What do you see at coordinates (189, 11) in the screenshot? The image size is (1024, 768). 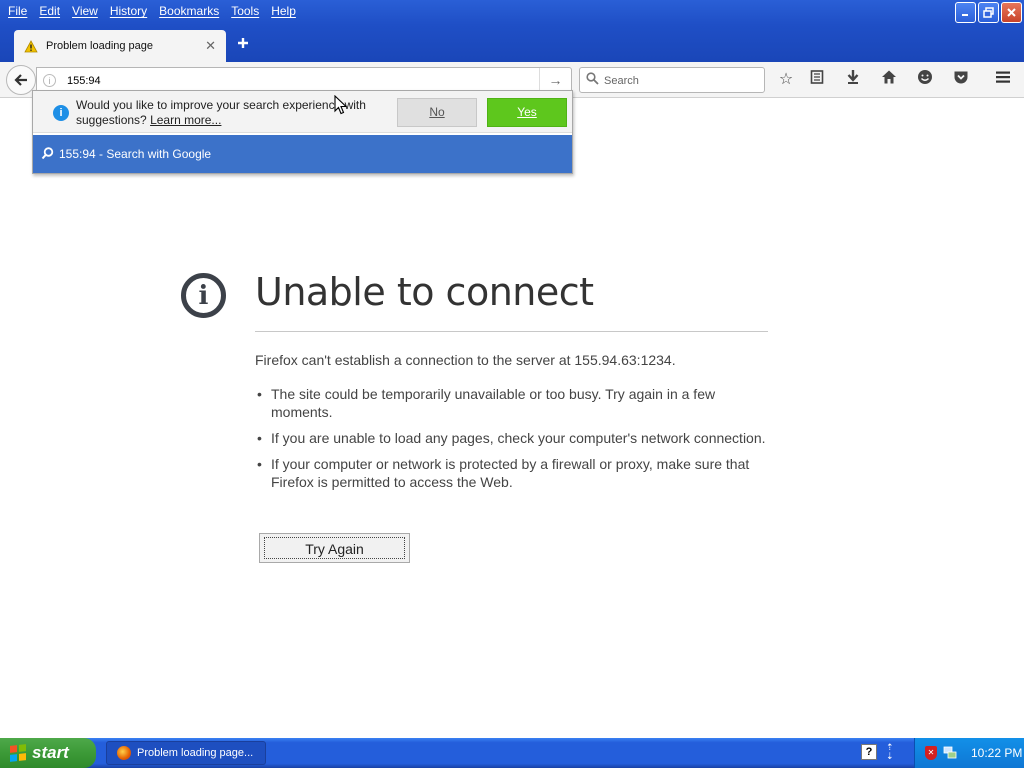 I see `menu-bookmarks: Bookmarks` at bounding box center [189, 11].